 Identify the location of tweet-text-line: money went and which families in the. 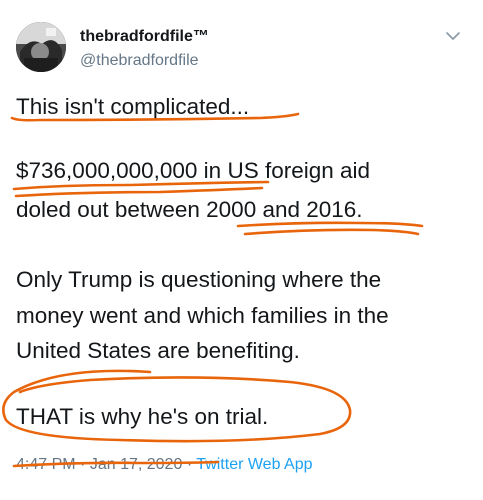
(202, 315).